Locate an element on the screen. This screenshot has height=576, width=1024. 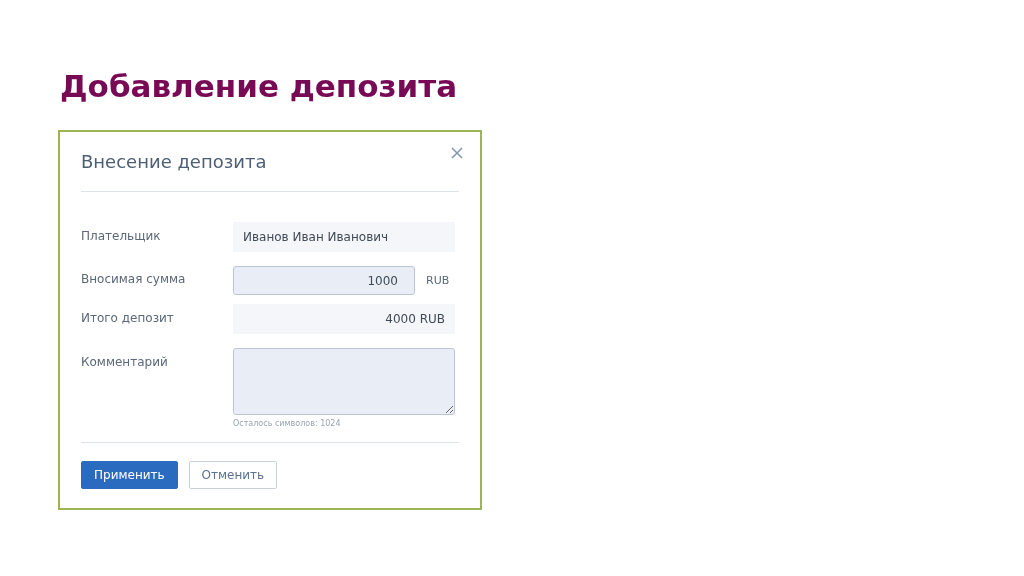
close-icon is located at coordinates (457, 153).